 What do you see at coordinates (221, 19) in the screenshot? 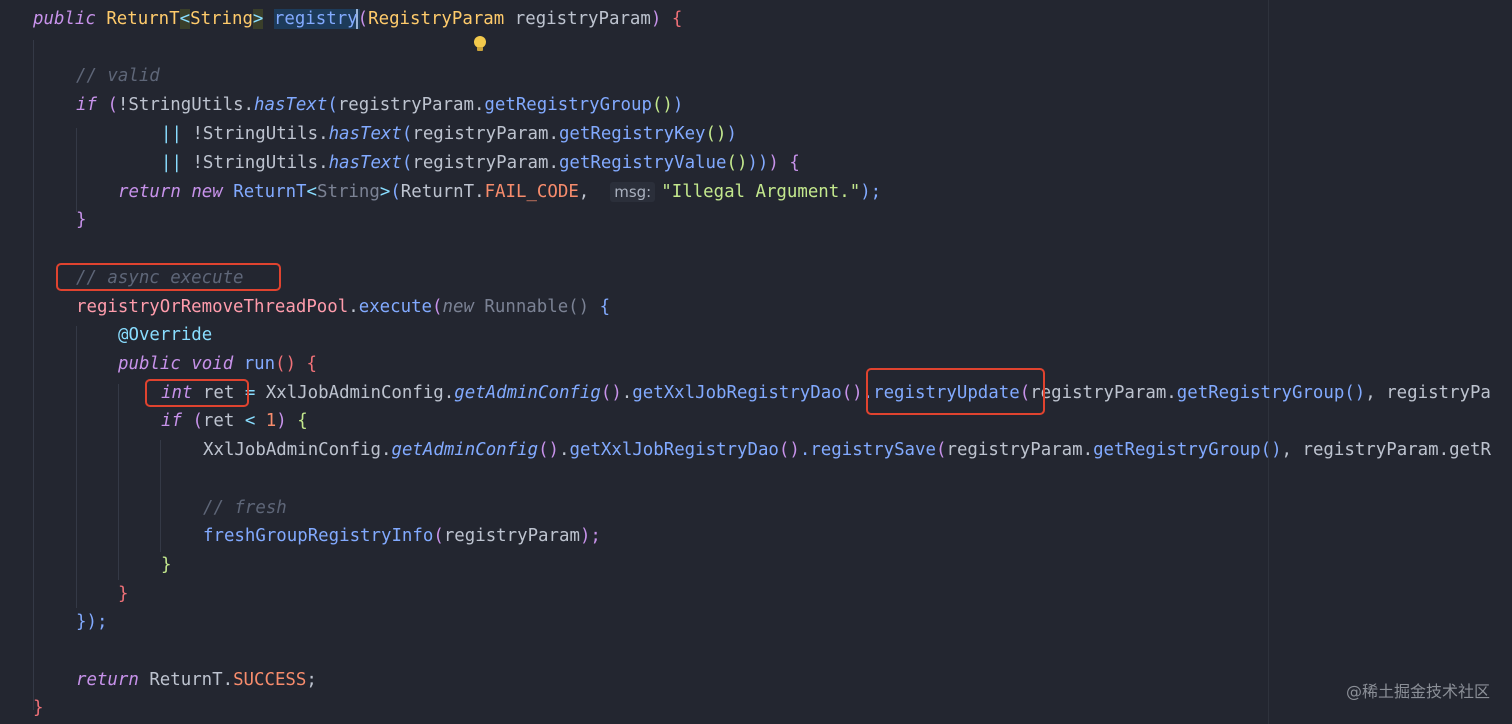
I see `generic-type: String` at bounding box center [221, 19].